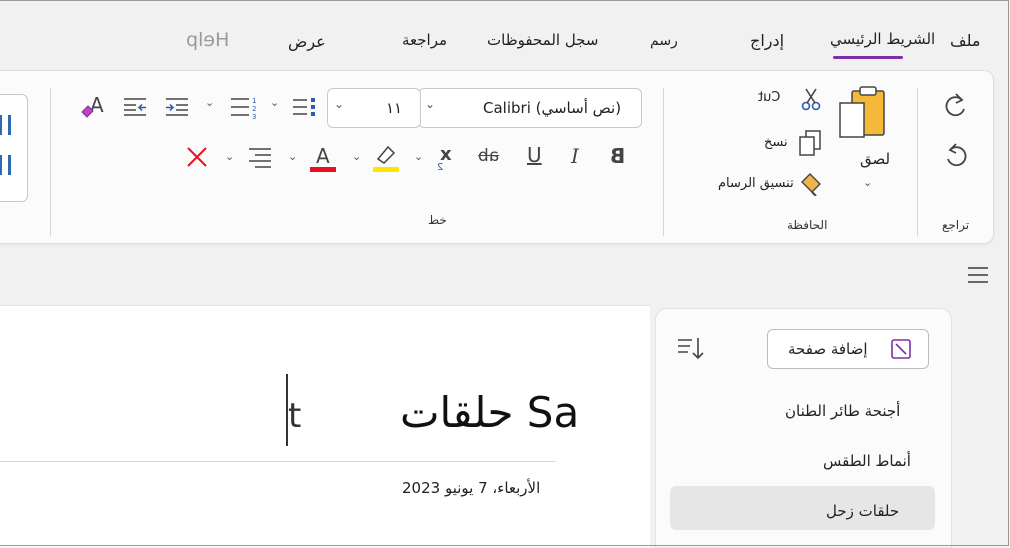  I want to click on add-page-button: إضافة صفحة, so click(848, 349).